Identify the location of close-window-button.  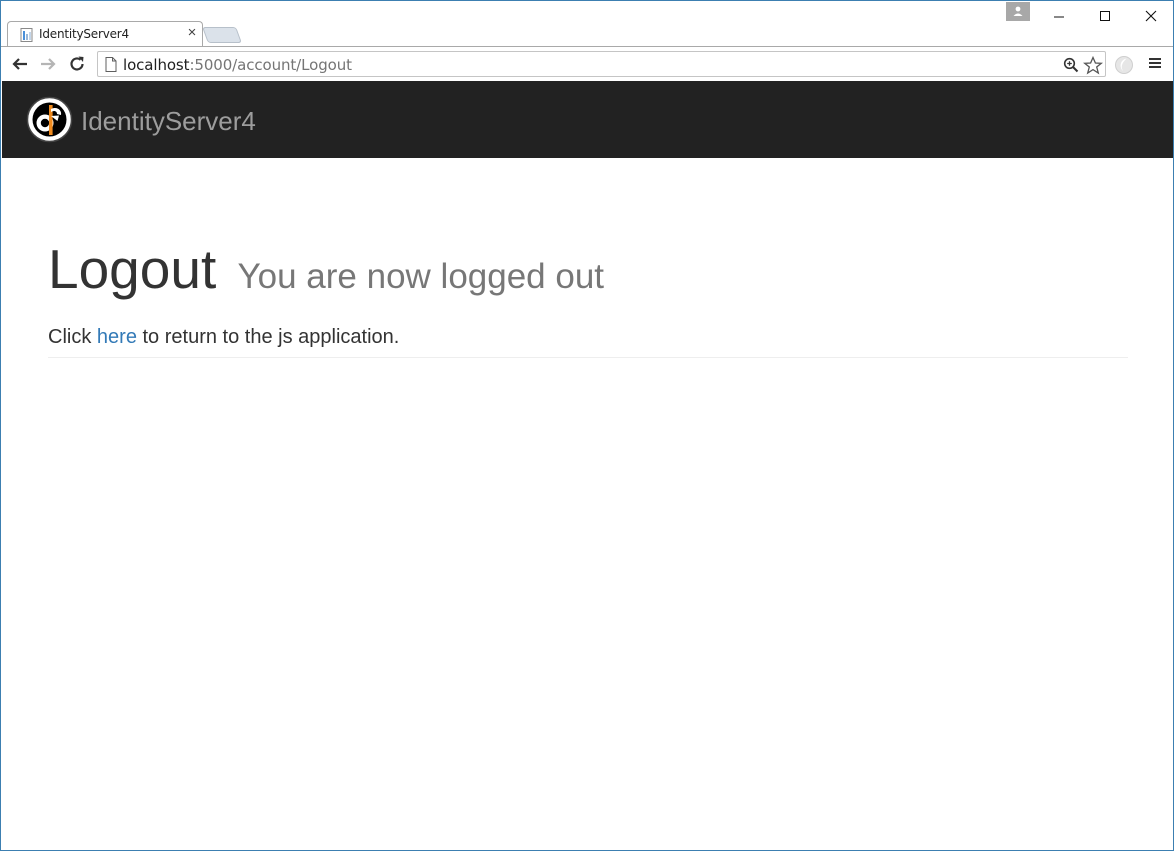
(1150, 16).